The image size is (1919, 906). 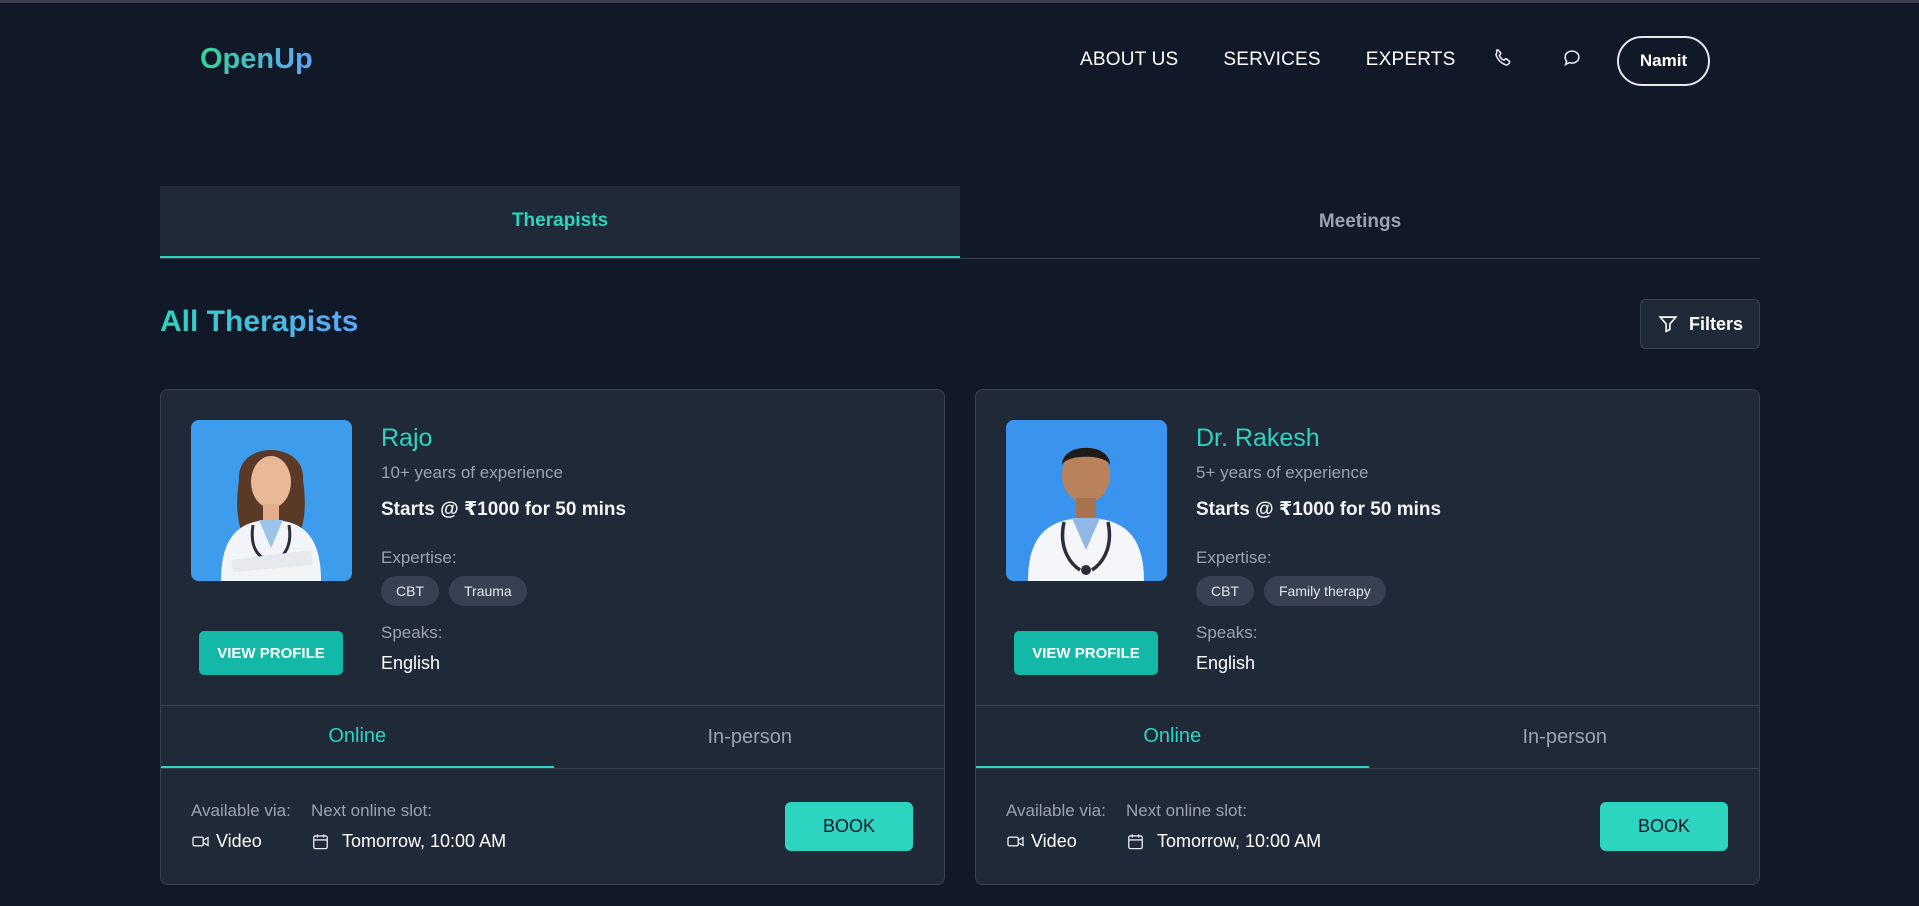 I want to click on header: OpenUp ABOUT US SERVICES EXPERTS Namit, so click(x=959, y=61).